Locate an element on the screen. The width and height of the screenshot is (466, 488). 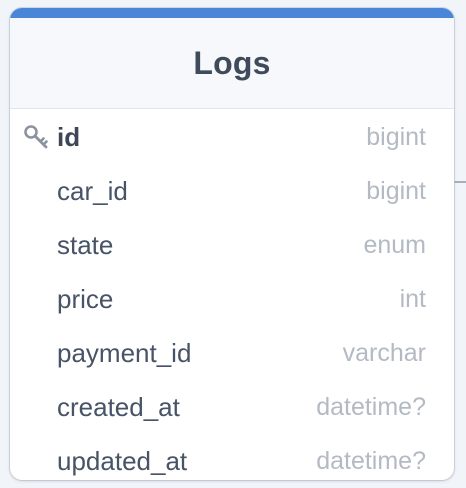
column-row-id: id bigint is located at coordinates (232, 137).